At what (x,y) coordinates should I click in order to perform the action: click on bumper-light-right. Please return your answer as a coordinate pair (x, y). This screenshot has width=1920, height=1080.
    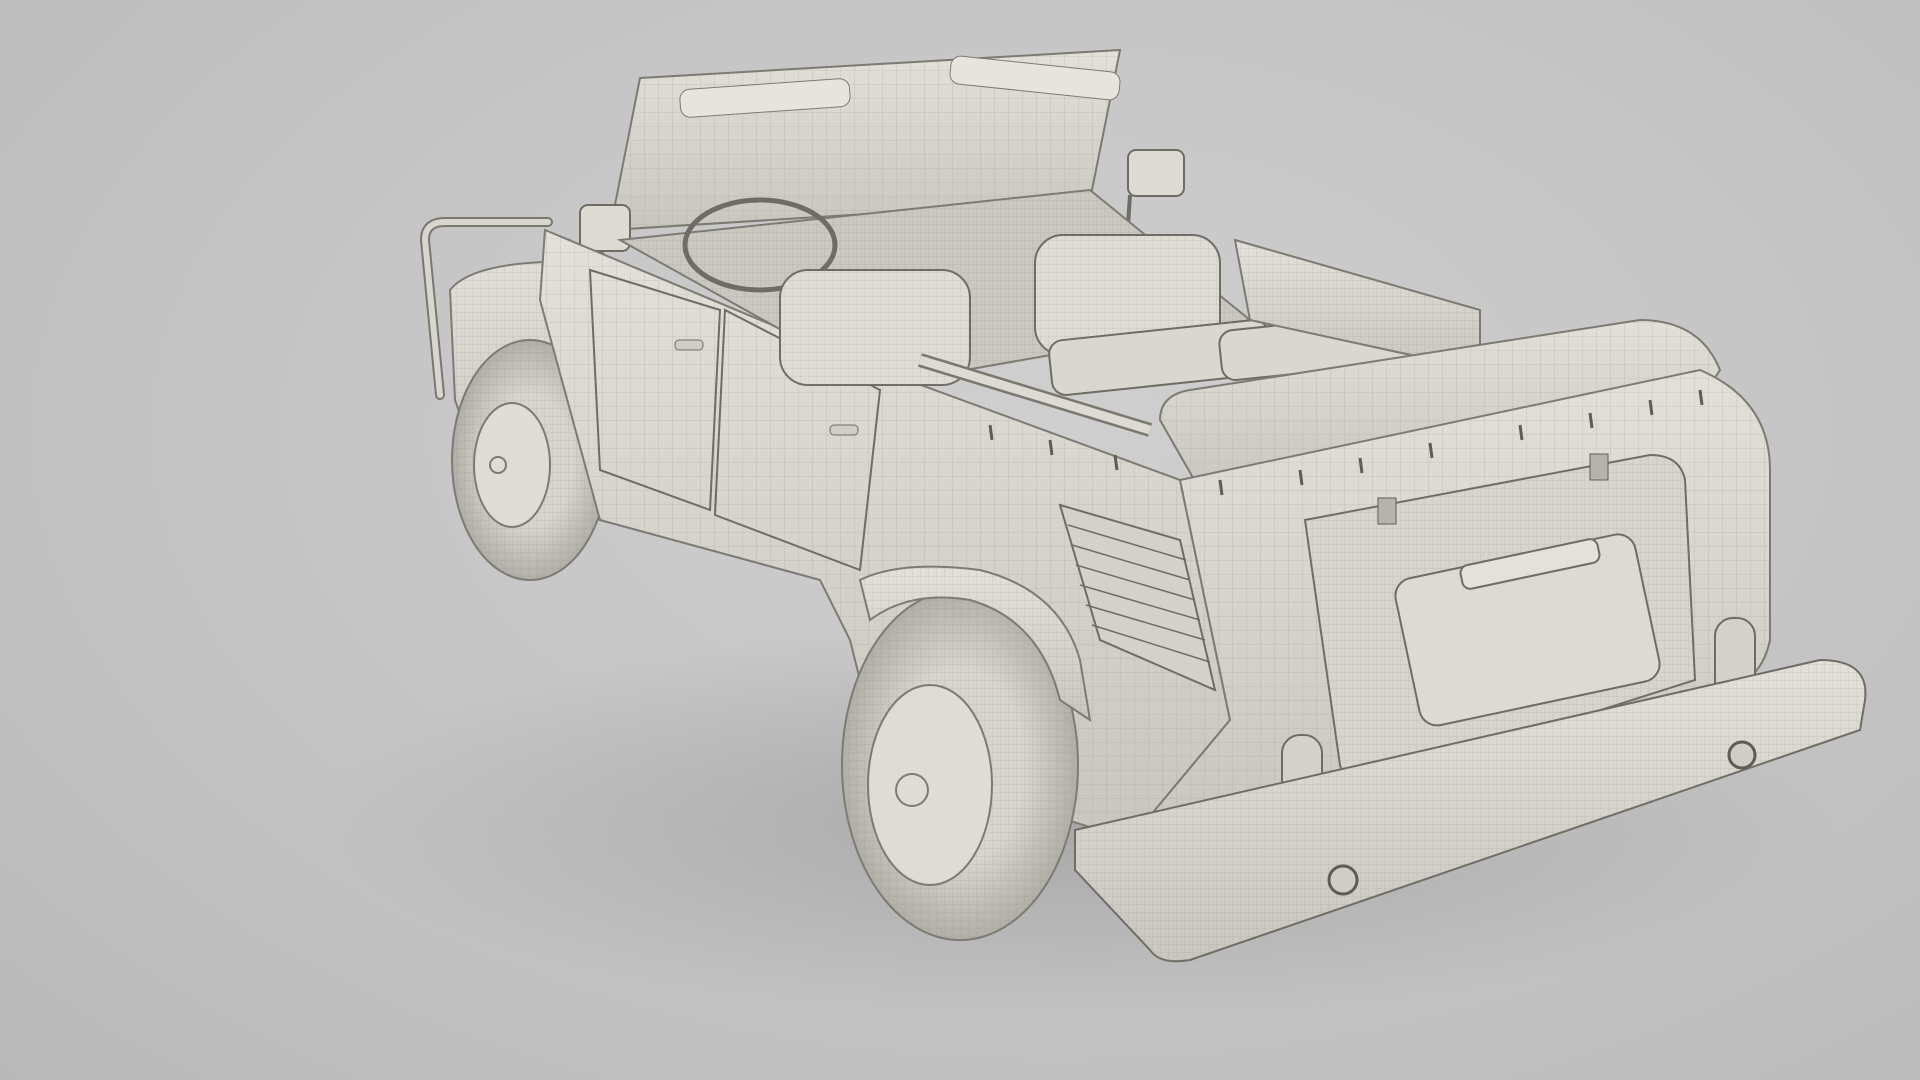
    Looking at the image, I should click on (1742, 755).